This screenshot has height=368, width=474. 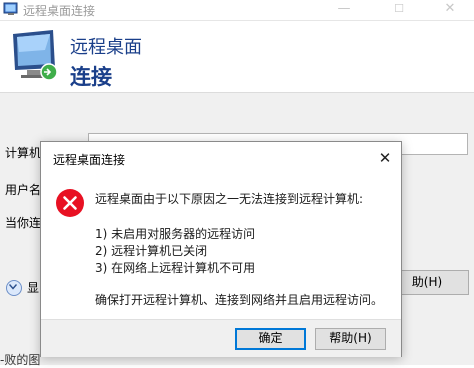 What do you see at coordinates (237, 10) in the screenshot?
I see `parent-titlebar: 远程桌面连接 — ☐ ✕` at bounding box center [237, 10].